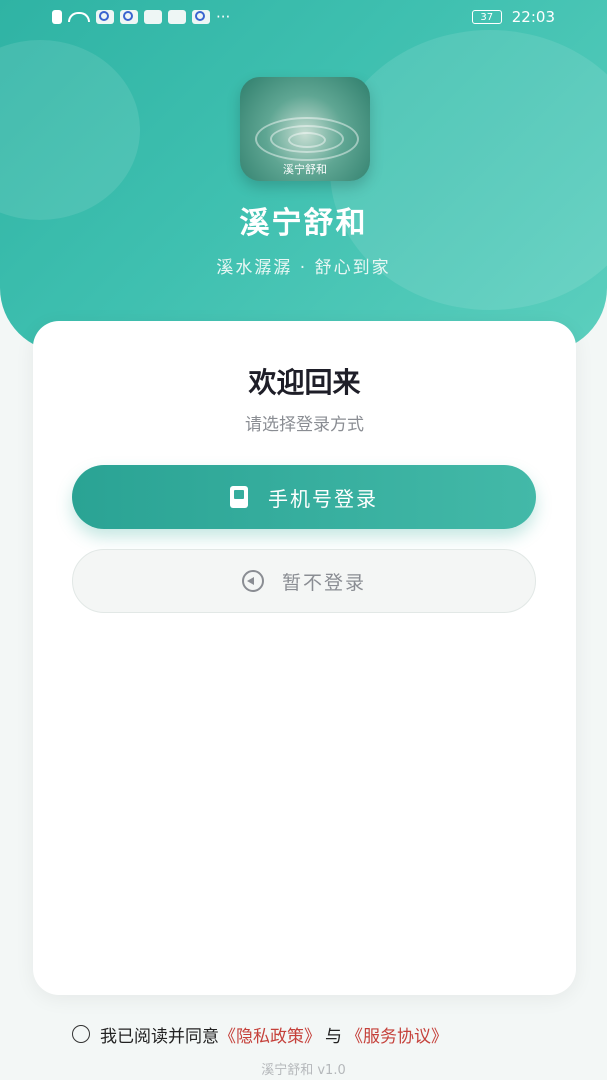  Describe the element at coordinates (159, 1036) in the screenshot. I see `agreement-prefix: 我已阅读并同意` at that location.